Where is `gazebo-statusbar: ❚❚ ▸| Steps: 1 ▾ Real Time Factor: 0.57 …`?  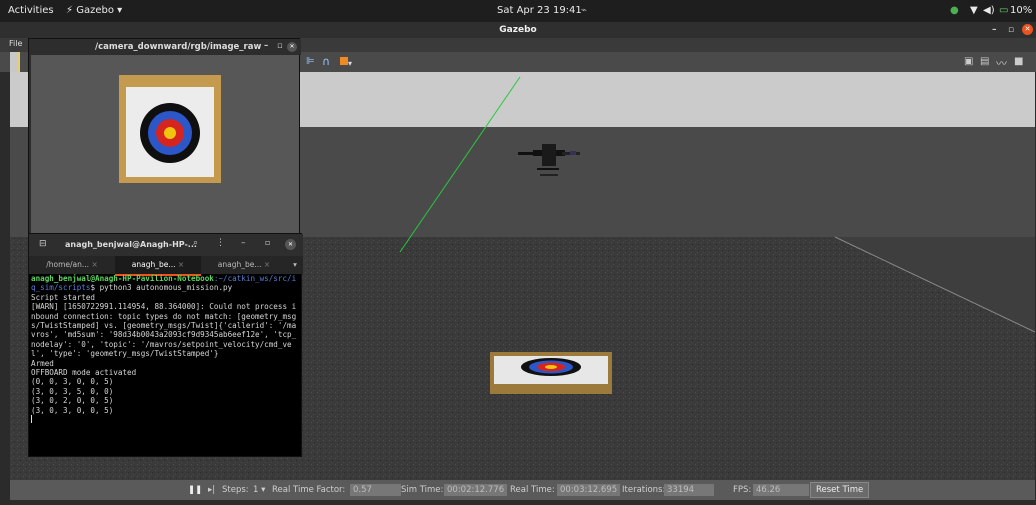
gazebo-statusbar: ❚❚ ▸| Steps: 1 ▾ Real Time Factor: 0.57 … is located at coordinates (522, 490).